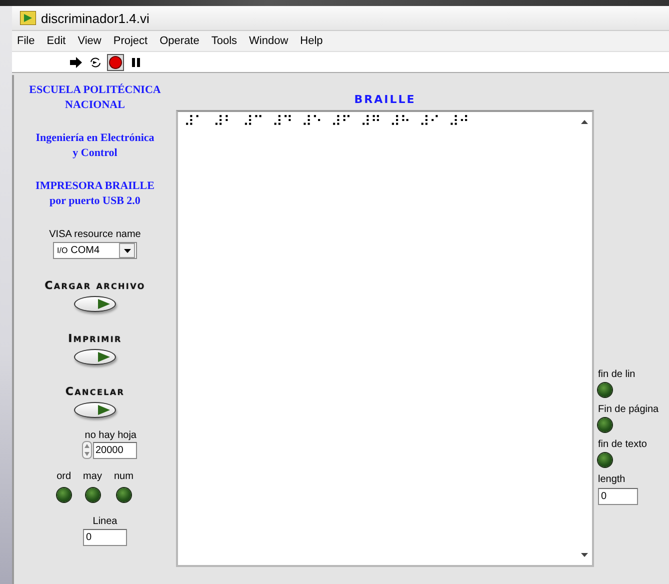  Describe the element at coordinates (628, 409) in the screenshot. I see `led-label: Fin de página` at that location.